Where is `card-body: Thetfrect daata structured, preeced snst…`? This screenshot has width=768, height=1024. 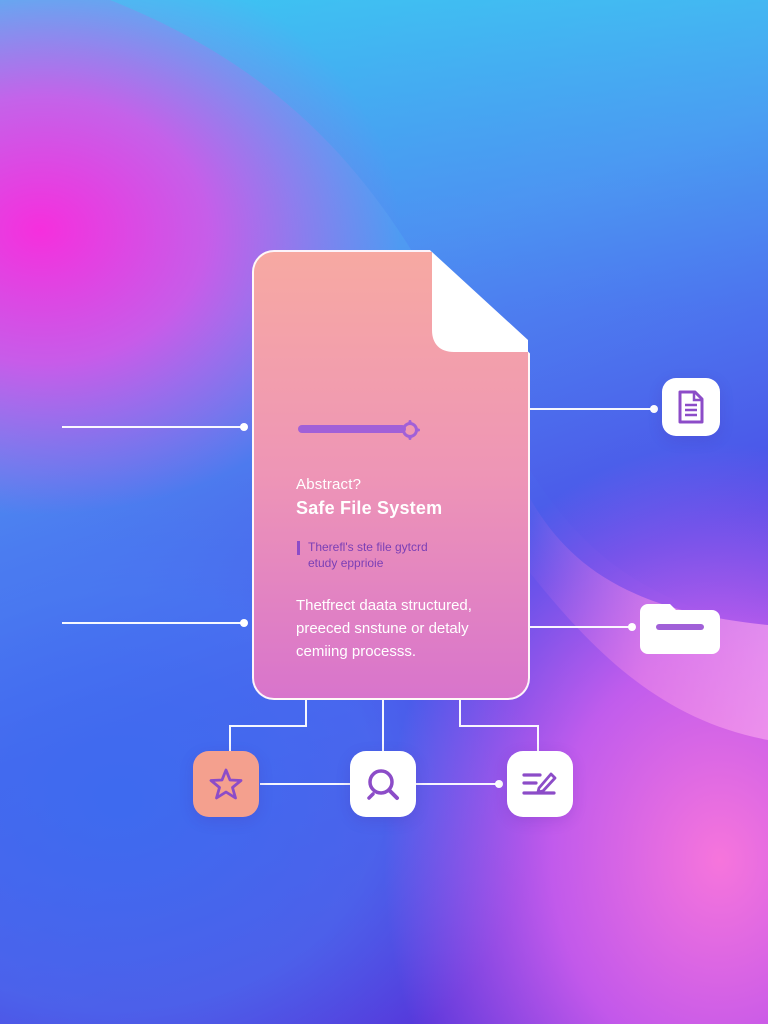
card-body: Thetfrect daata structured, preeced snst… is located at coordinates (406, 628).